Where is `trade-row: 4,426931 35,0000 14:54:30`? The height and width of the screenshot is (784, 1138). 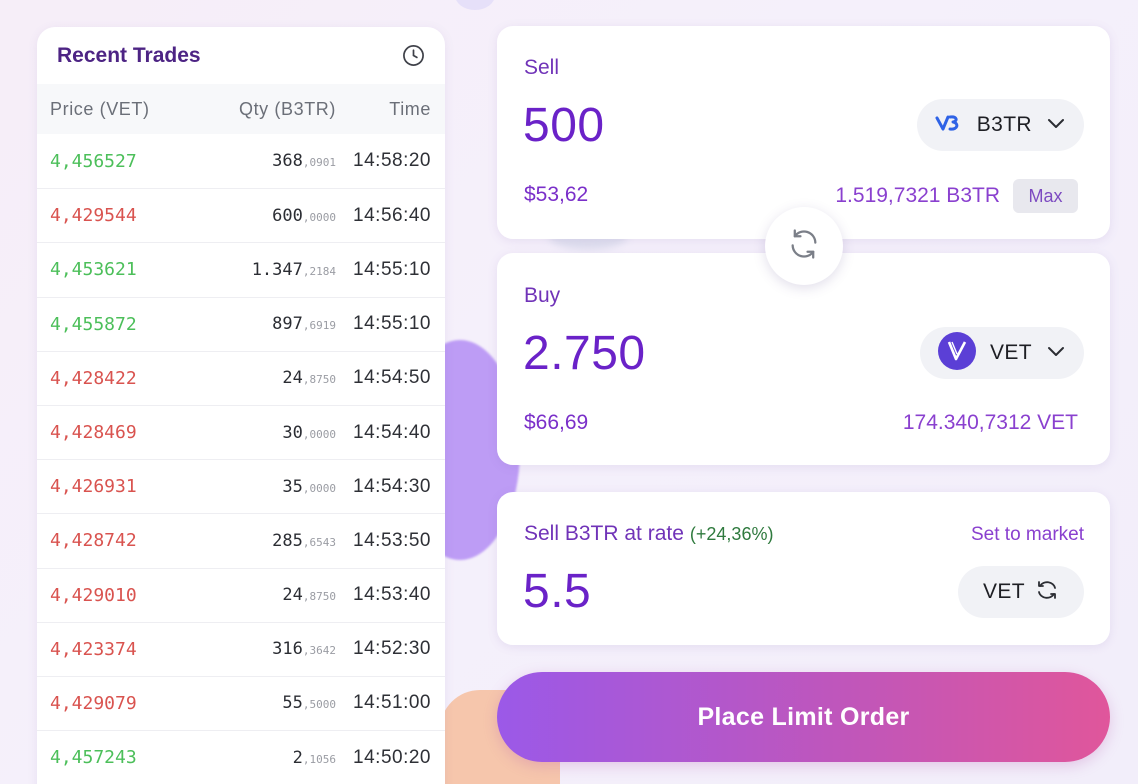 trade-row: 4,426931 35,0000 14:54:30 is located at coordinates (241, 486).